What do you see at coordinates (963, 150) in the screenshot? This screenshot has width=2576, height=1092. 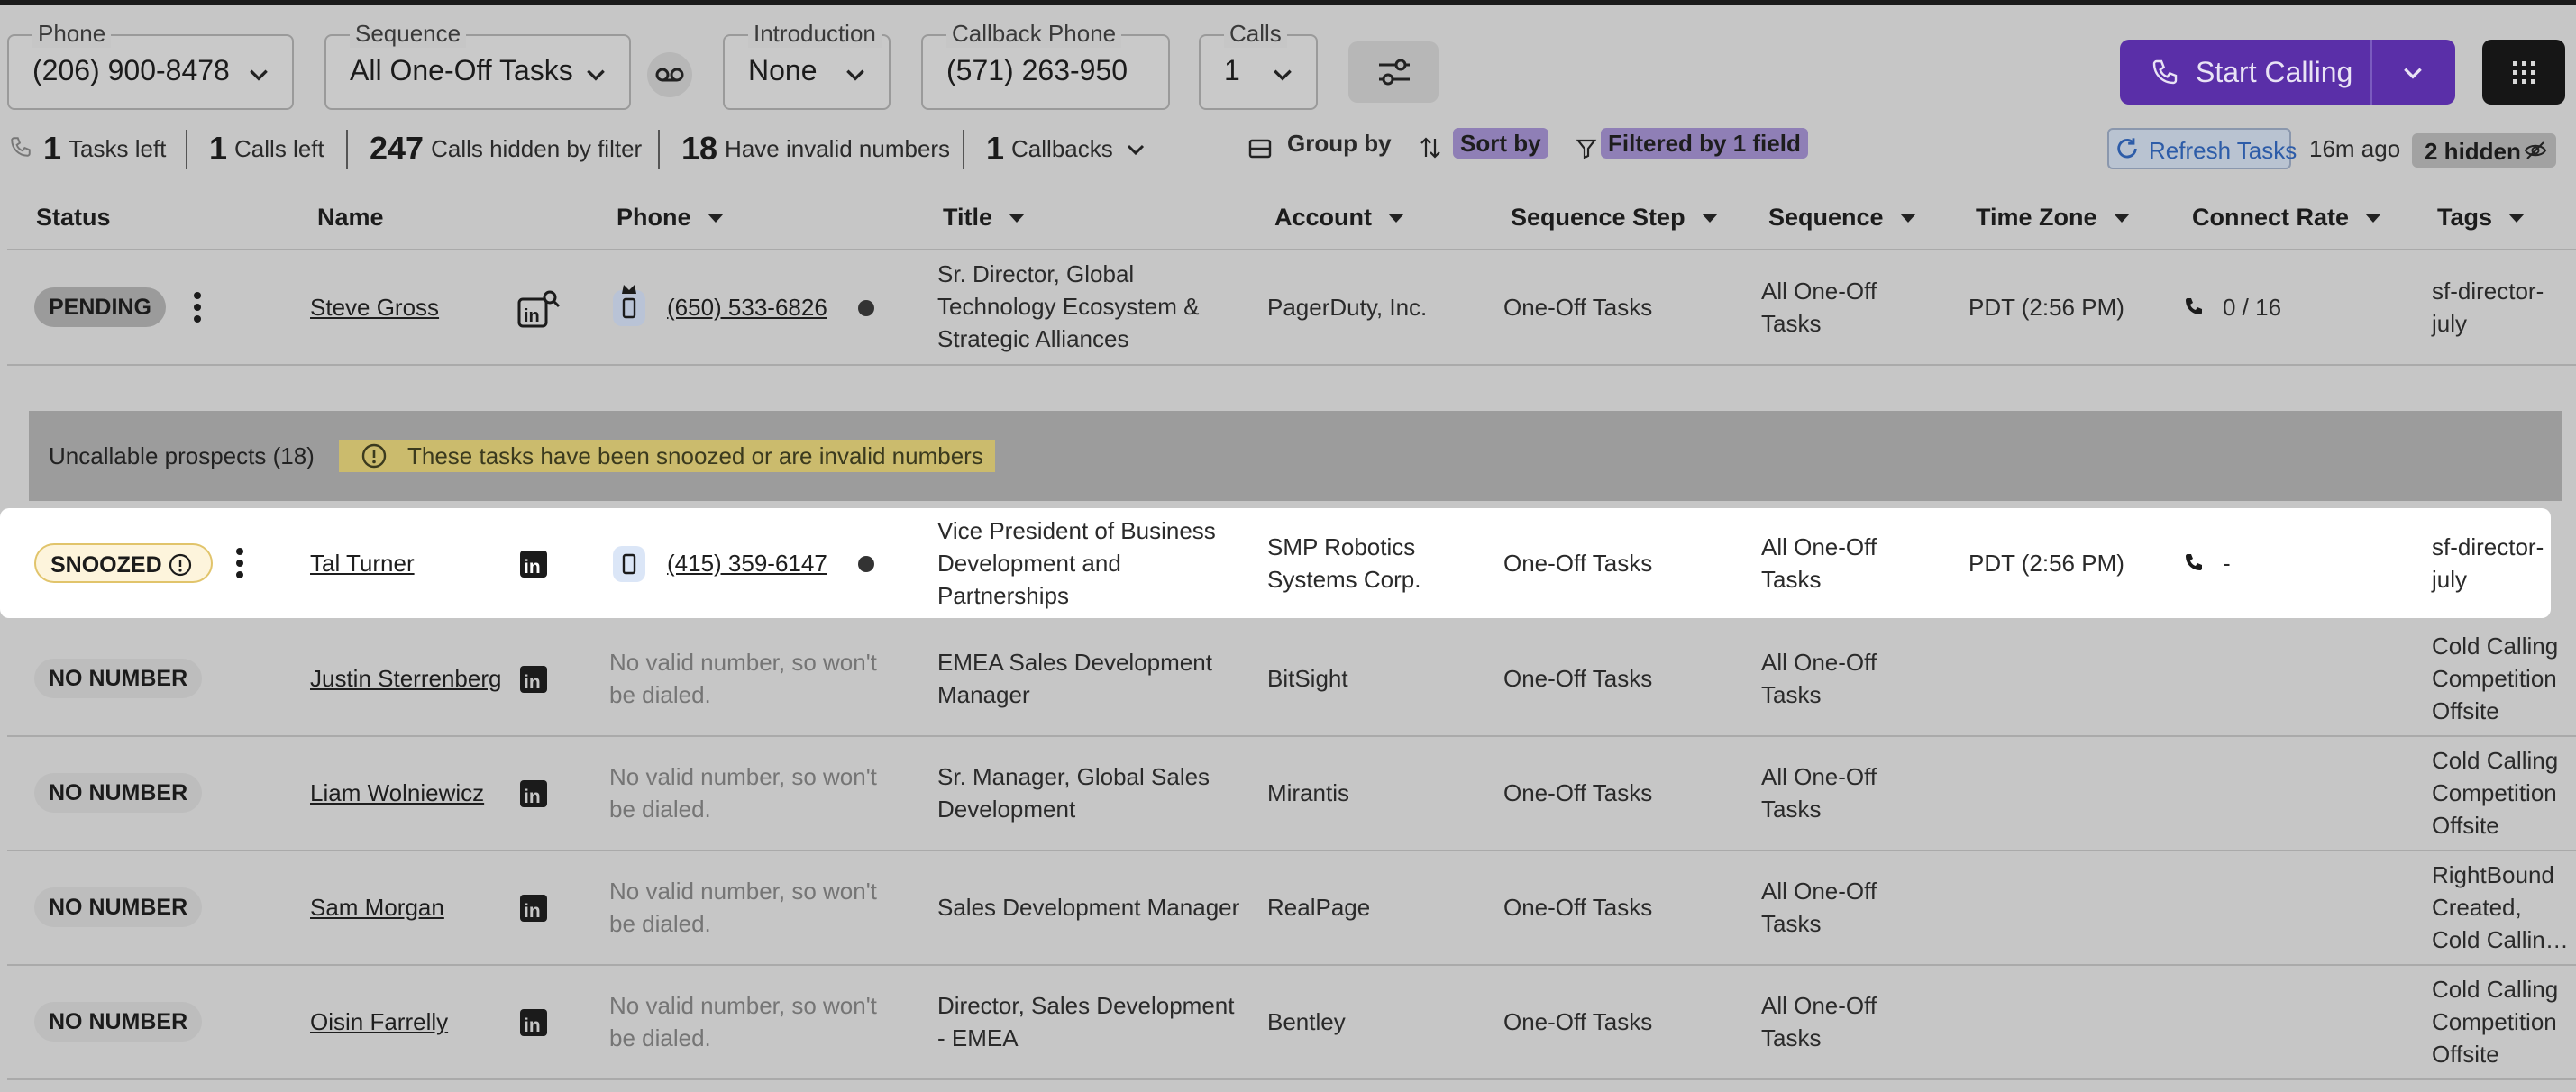 I see `divider` at bounding box center [963, 150].